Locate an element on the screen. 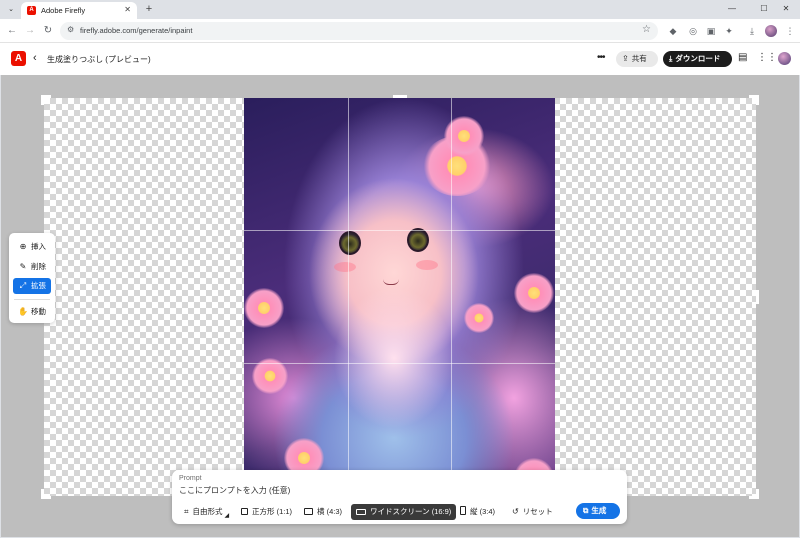 This screenshot has height=538, width=800. user-avatar is located at coordinates (784, 58).